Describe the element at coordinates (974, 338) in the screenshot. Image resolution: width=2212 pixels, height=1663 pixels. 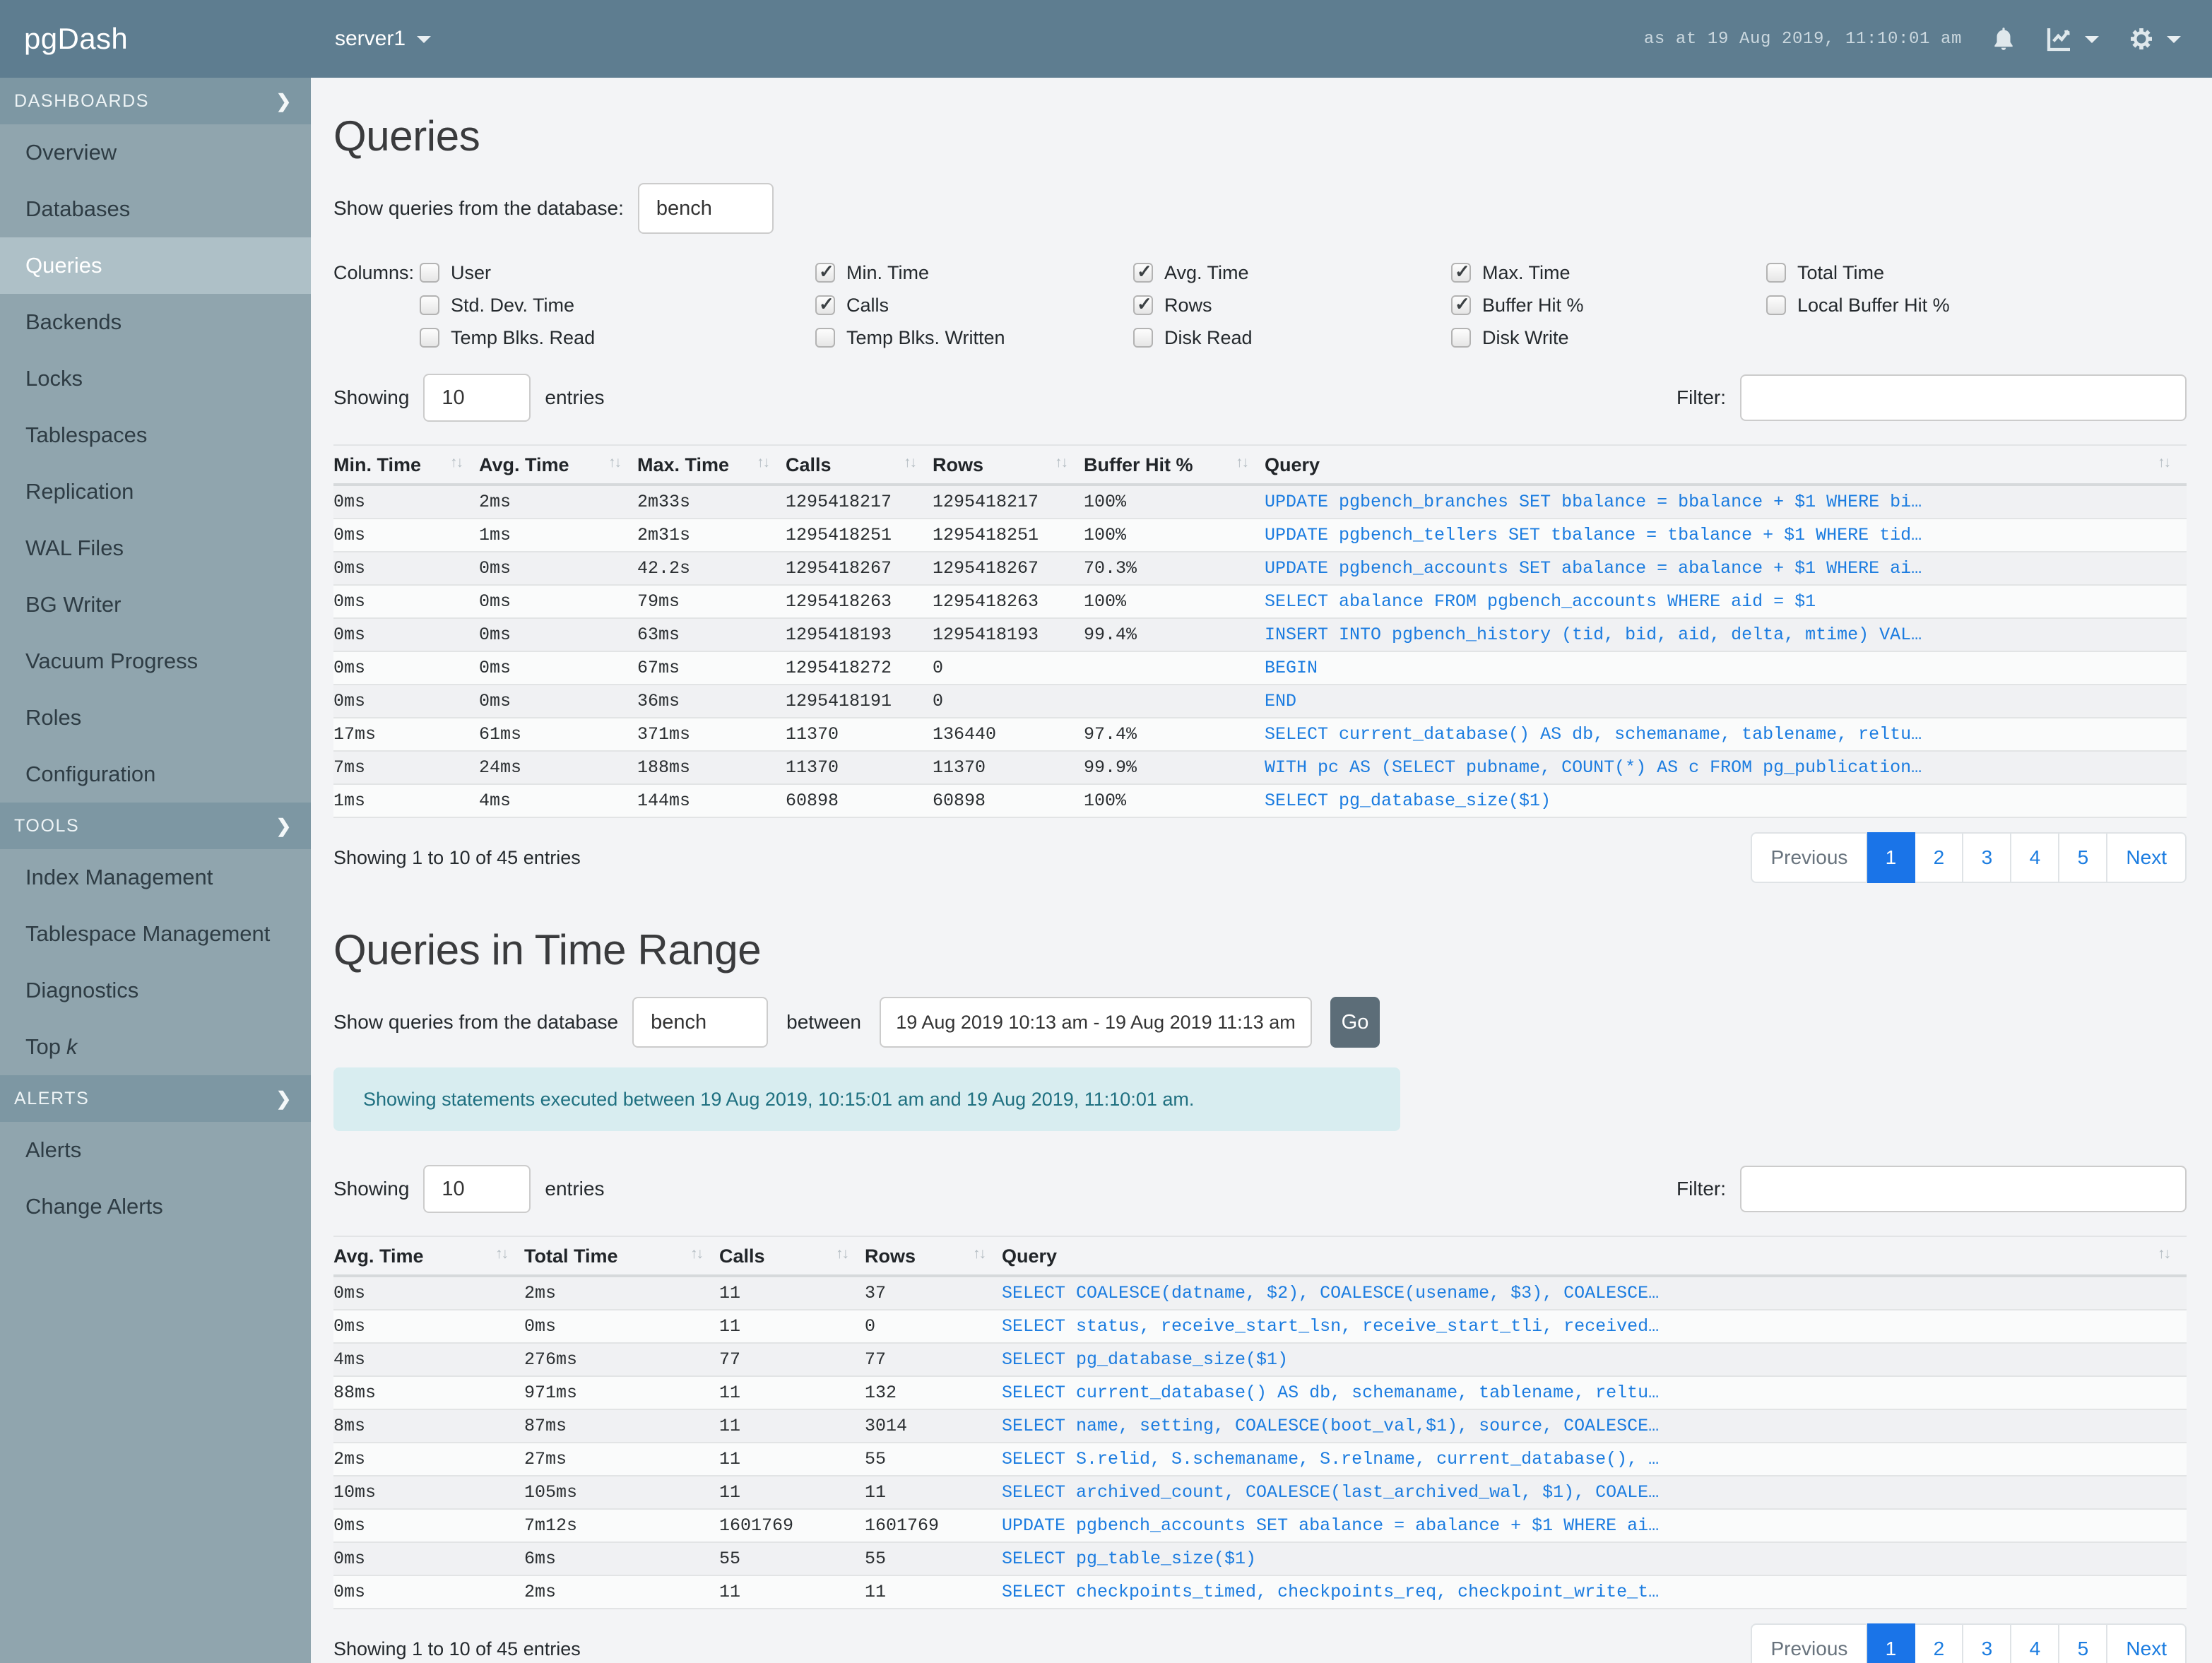
I see `column-checkbox: Temp Blks. Written` at that location.